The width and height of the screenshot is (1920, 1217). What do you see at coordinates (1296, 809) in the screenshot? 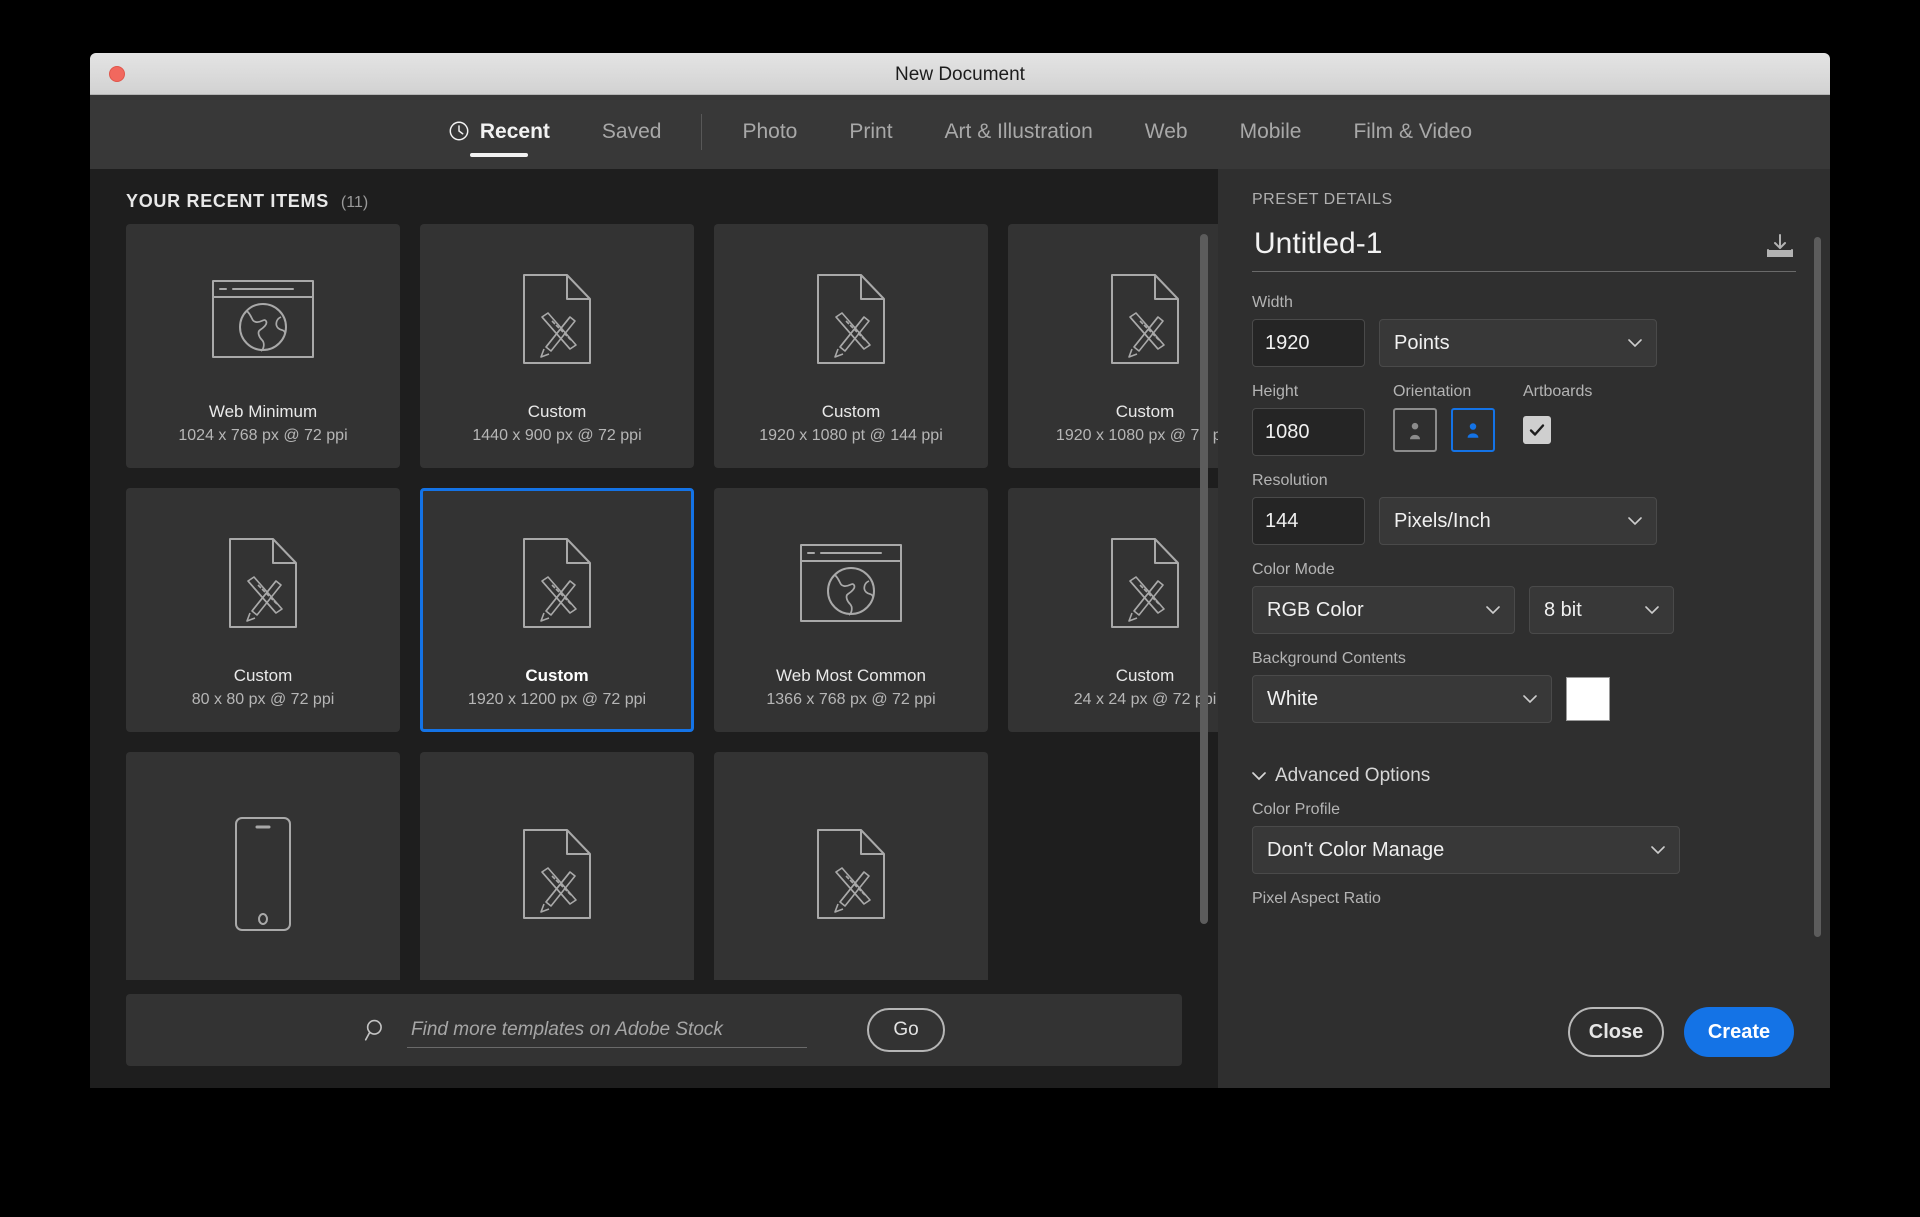
I see `color-profile-label: Color Profile` at bounding box center [1296, 809].